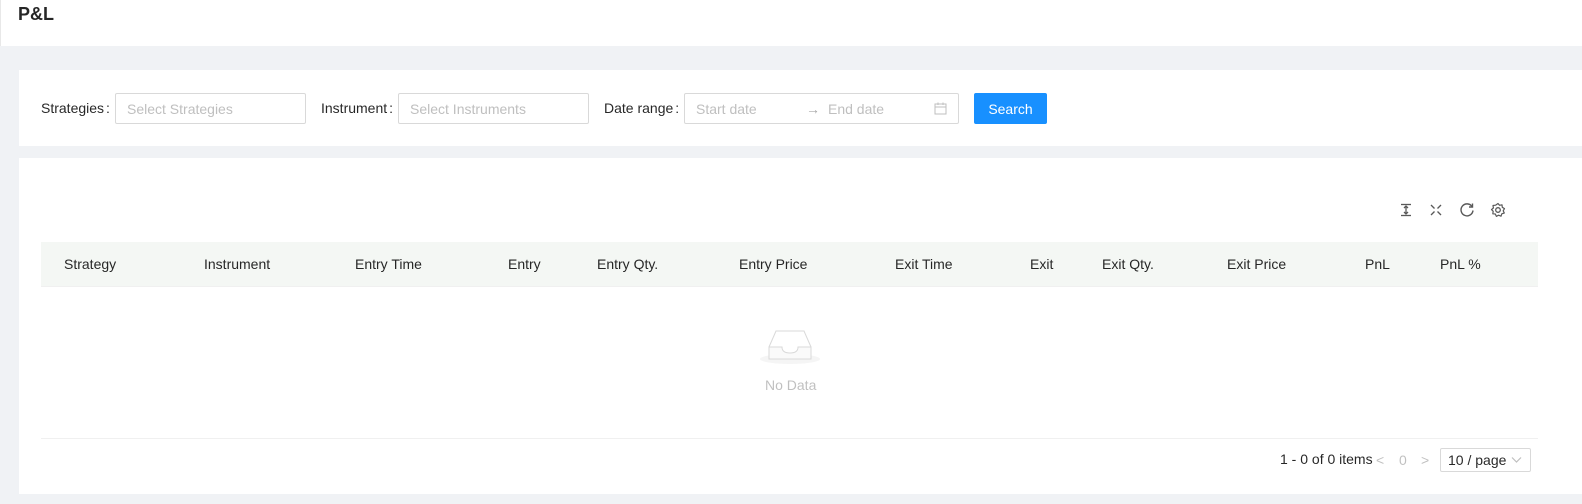  I want to click on column-header-entry-price: Entry Price, so click(773, 264).